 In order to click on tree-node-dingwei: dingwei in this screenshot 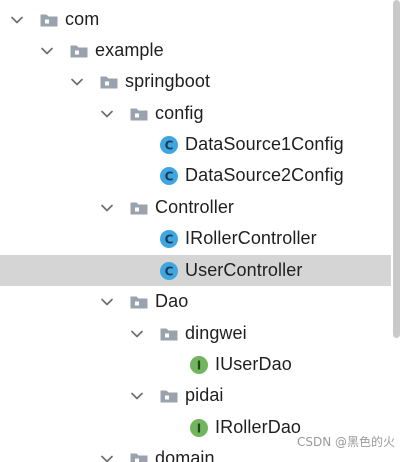, I will do `click(195, 333)`.